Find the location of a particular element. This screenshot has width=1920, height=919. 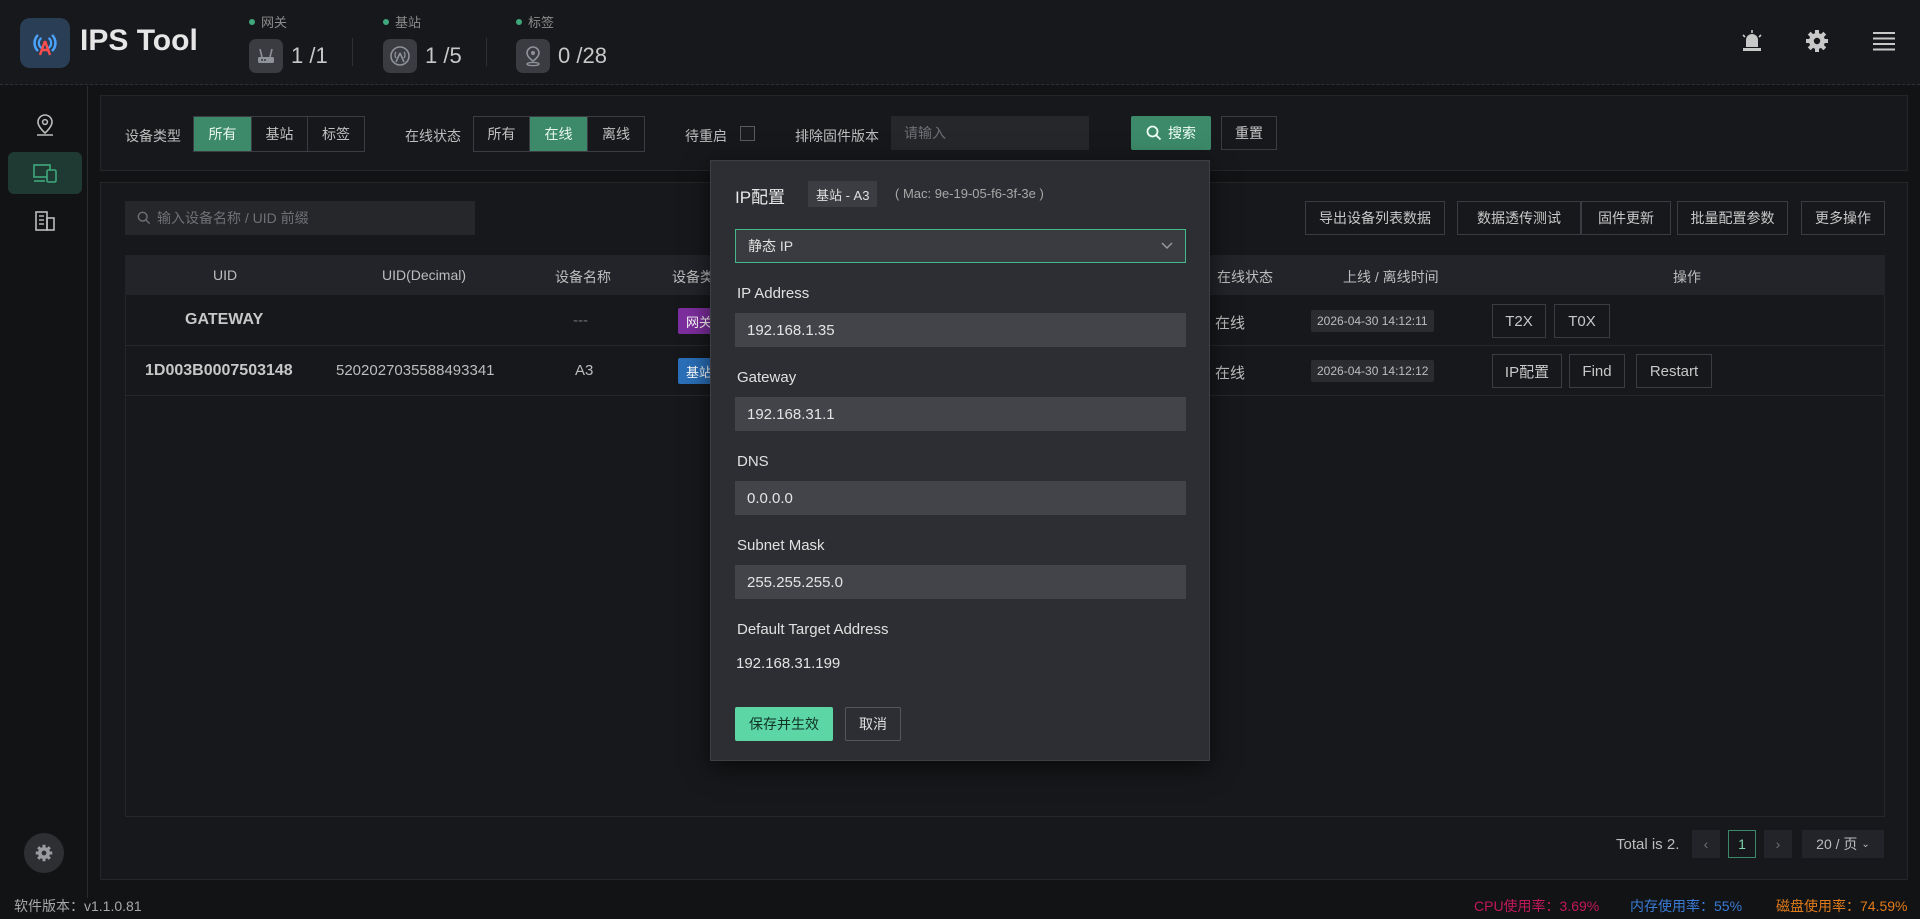

gateway-stat-value: 1 /1 is located at coordinates (309, 55).